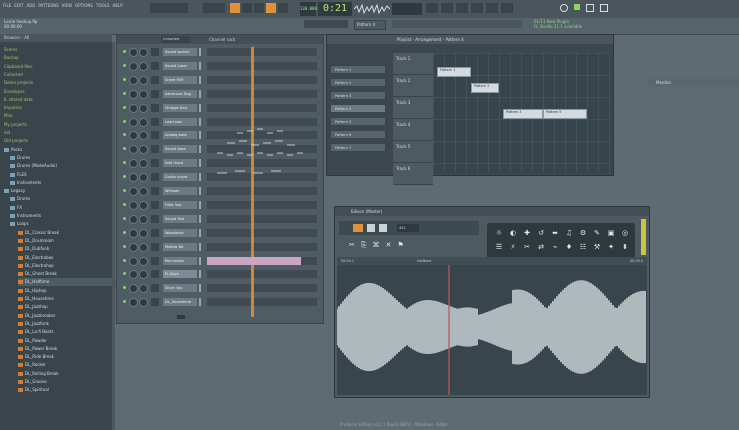 The height and width of the screenshot is (430, 739). I want to click on pitch-icon: ♫, so click(569, 233).